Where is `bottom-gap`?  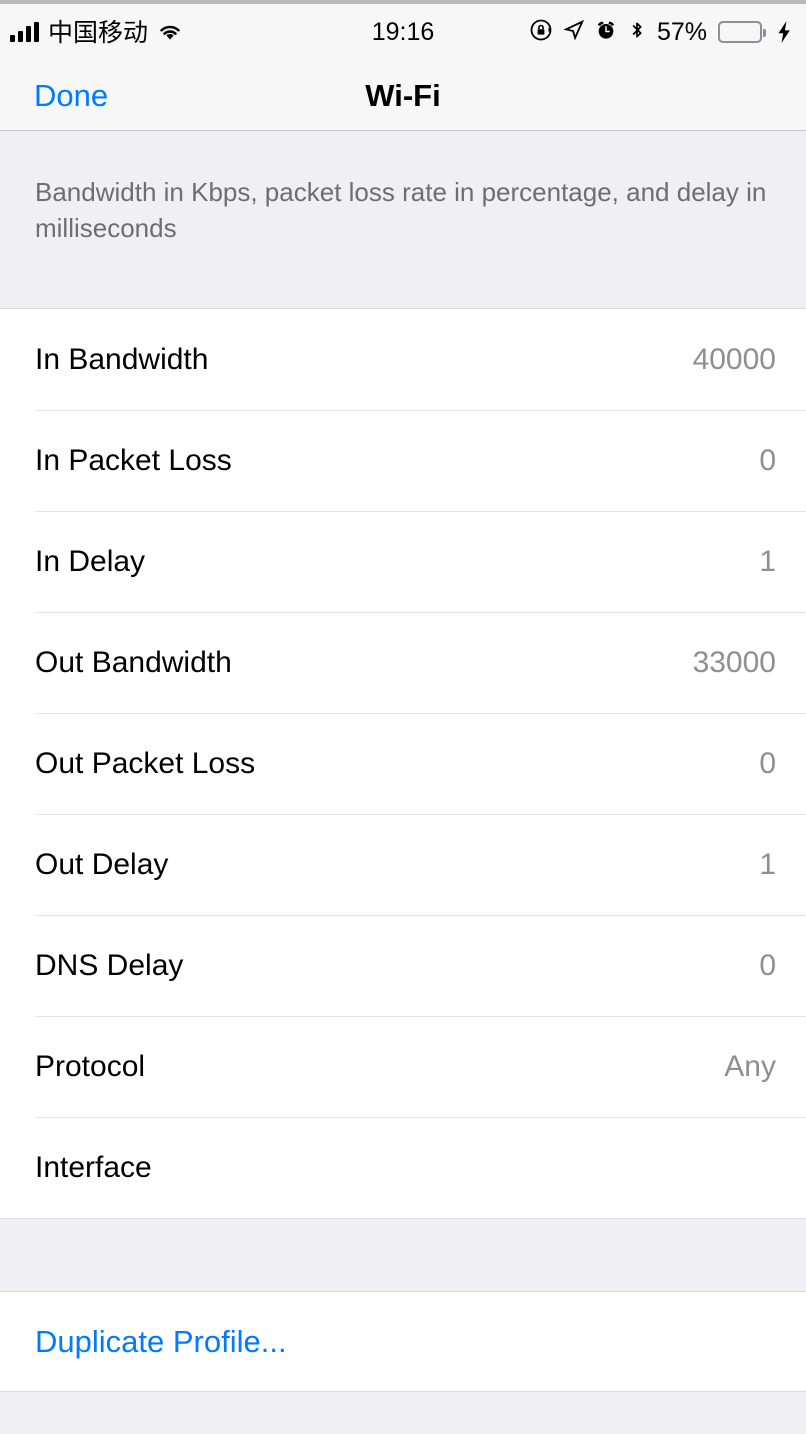 bottom-gap is located at coordinates (403, 1413).